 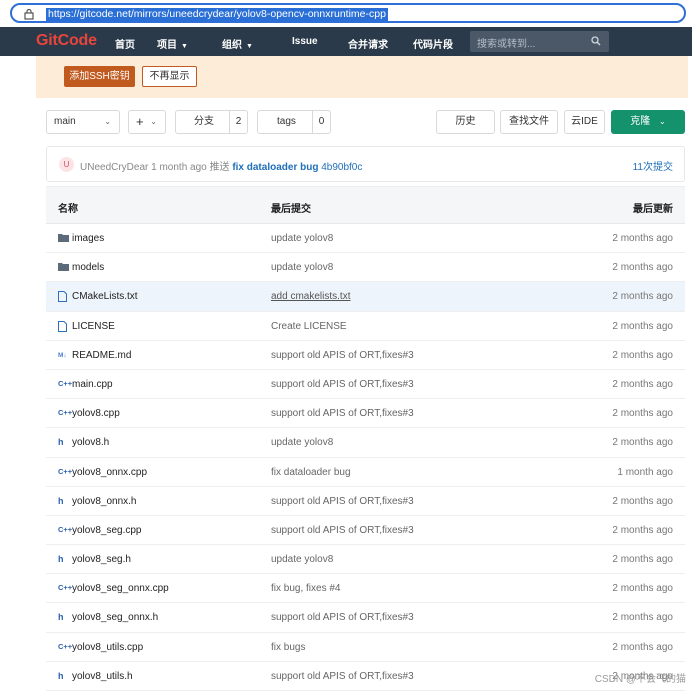 What do you see at coordinates (83, 122) in the screenshot?
I see `branch-select: main ⌄` at bounding box center [83, 122].